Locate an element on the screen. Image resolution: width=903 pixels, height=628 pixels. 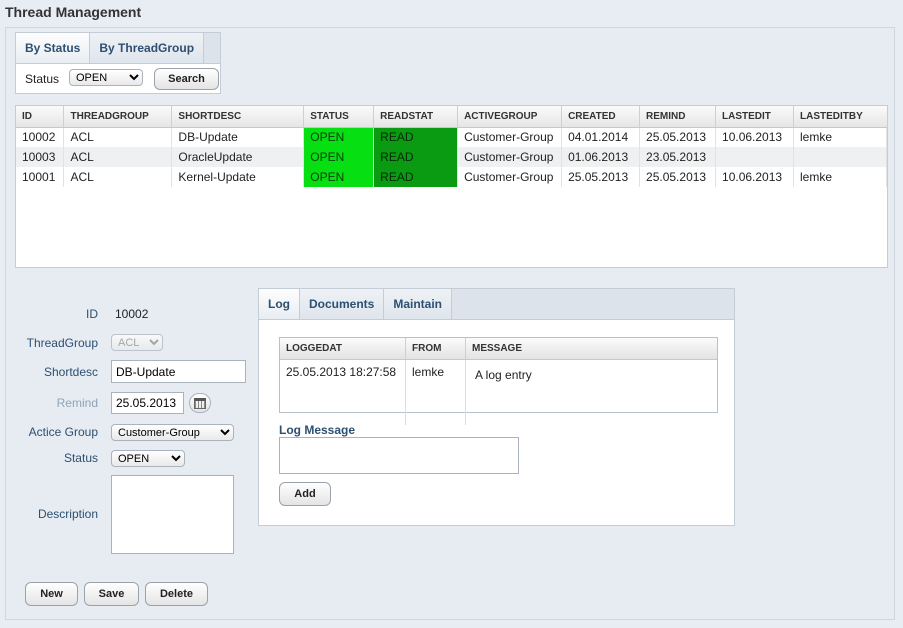
col-activegroup: ACTIVEGROUP is located at coordinates (510, 117).